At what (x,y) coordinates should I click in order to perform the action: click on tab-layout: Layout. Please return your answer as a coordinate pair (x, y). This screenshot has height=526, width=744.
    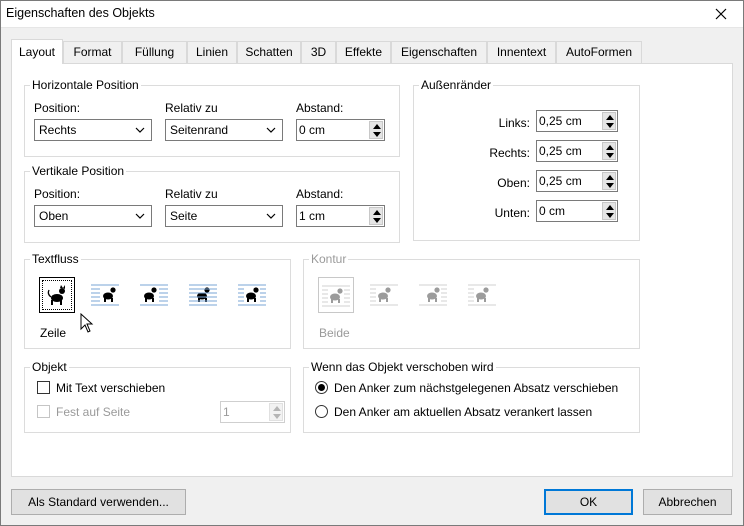
    Looking at the image, I should click on (37, 51).